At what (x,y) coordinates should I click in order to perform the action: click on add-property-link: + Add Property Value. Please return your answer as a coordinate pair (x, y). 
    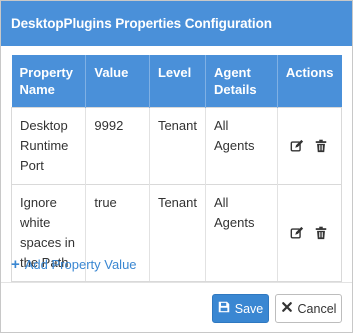
    Looking at the image, I should click on (74, 264).